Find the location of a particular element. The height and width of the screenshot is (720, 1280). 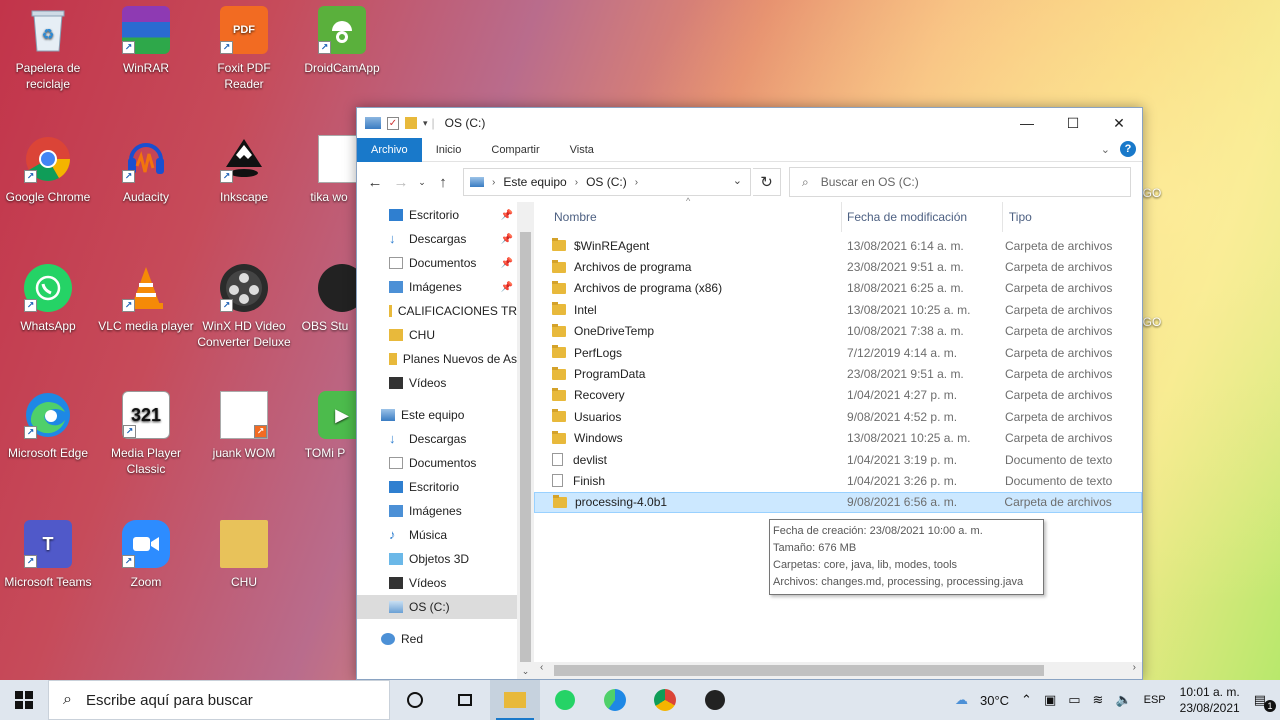

desktop-icon-teams: T ↗ Microsoft Teams is located at coordinates (48, 555).